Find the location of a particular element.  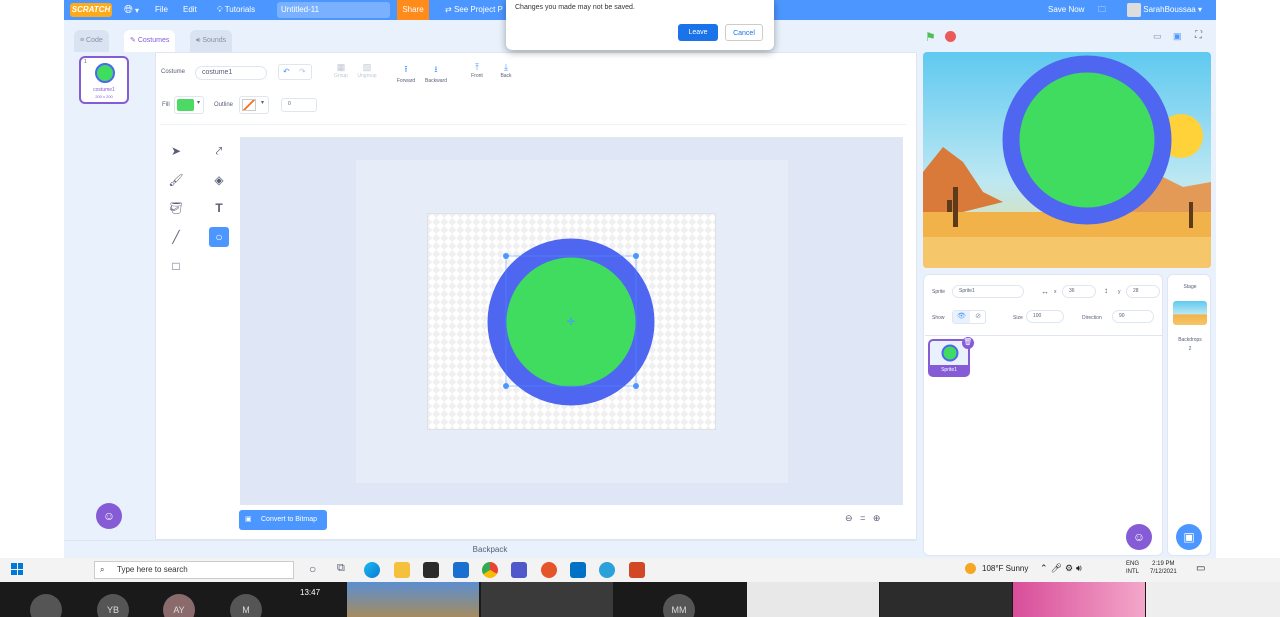

choose-backdrop-button: ▣ is located at coordinates (1189, 537).